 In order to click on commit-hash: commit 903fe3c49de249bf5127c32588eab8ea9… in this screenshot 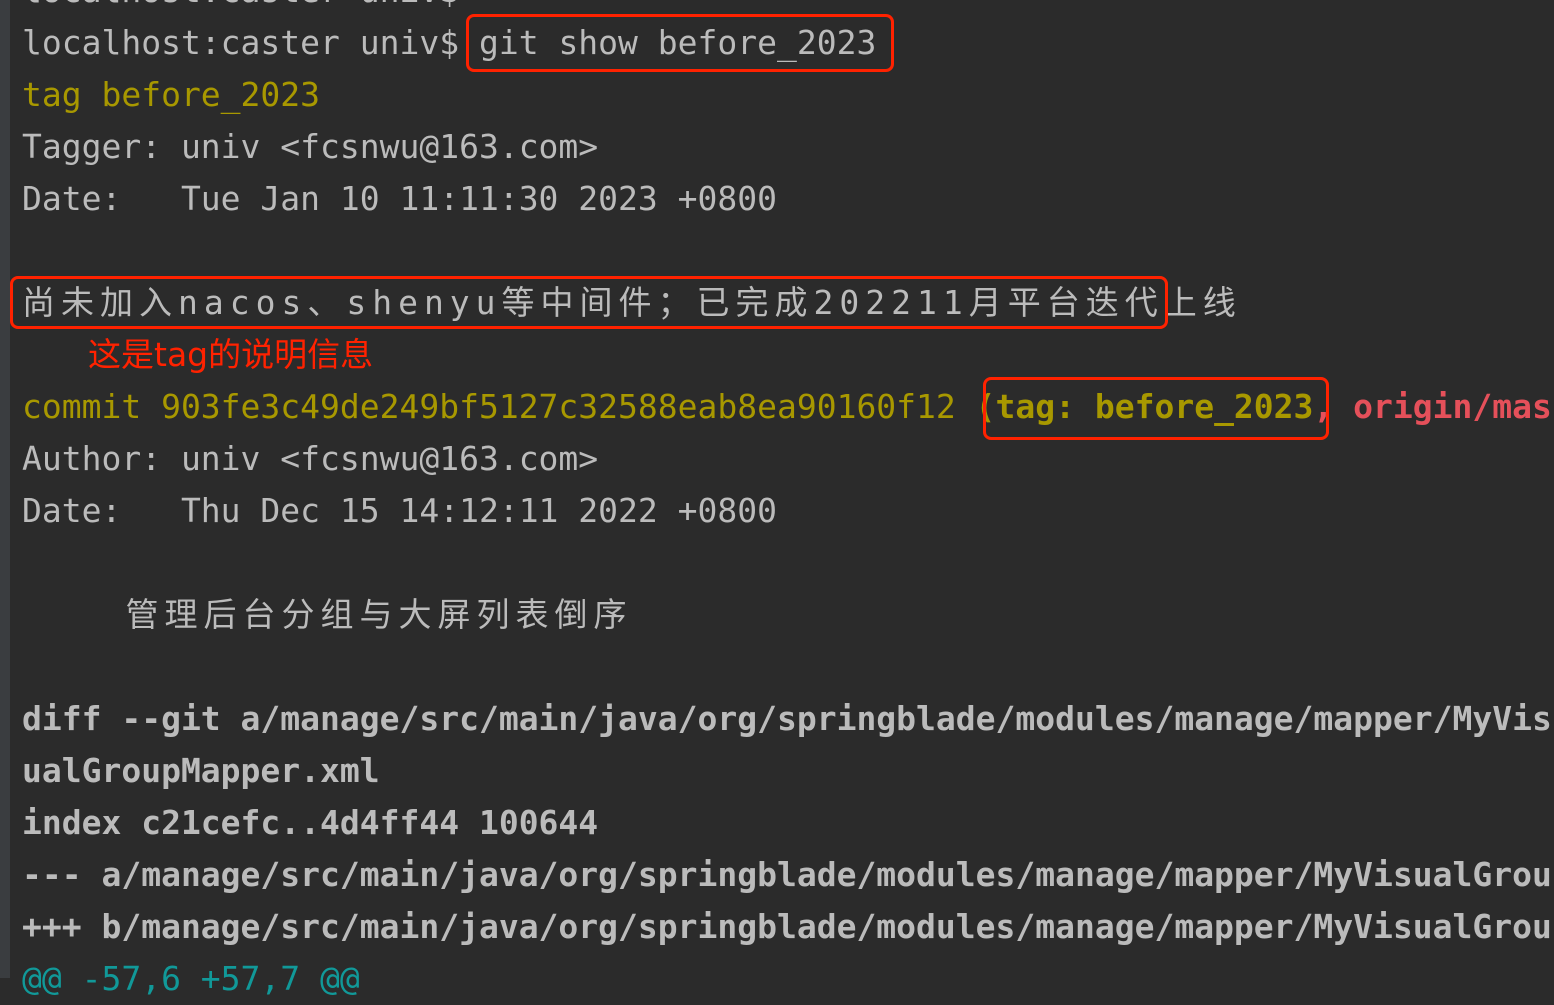, I will do `click(499, 406)`.